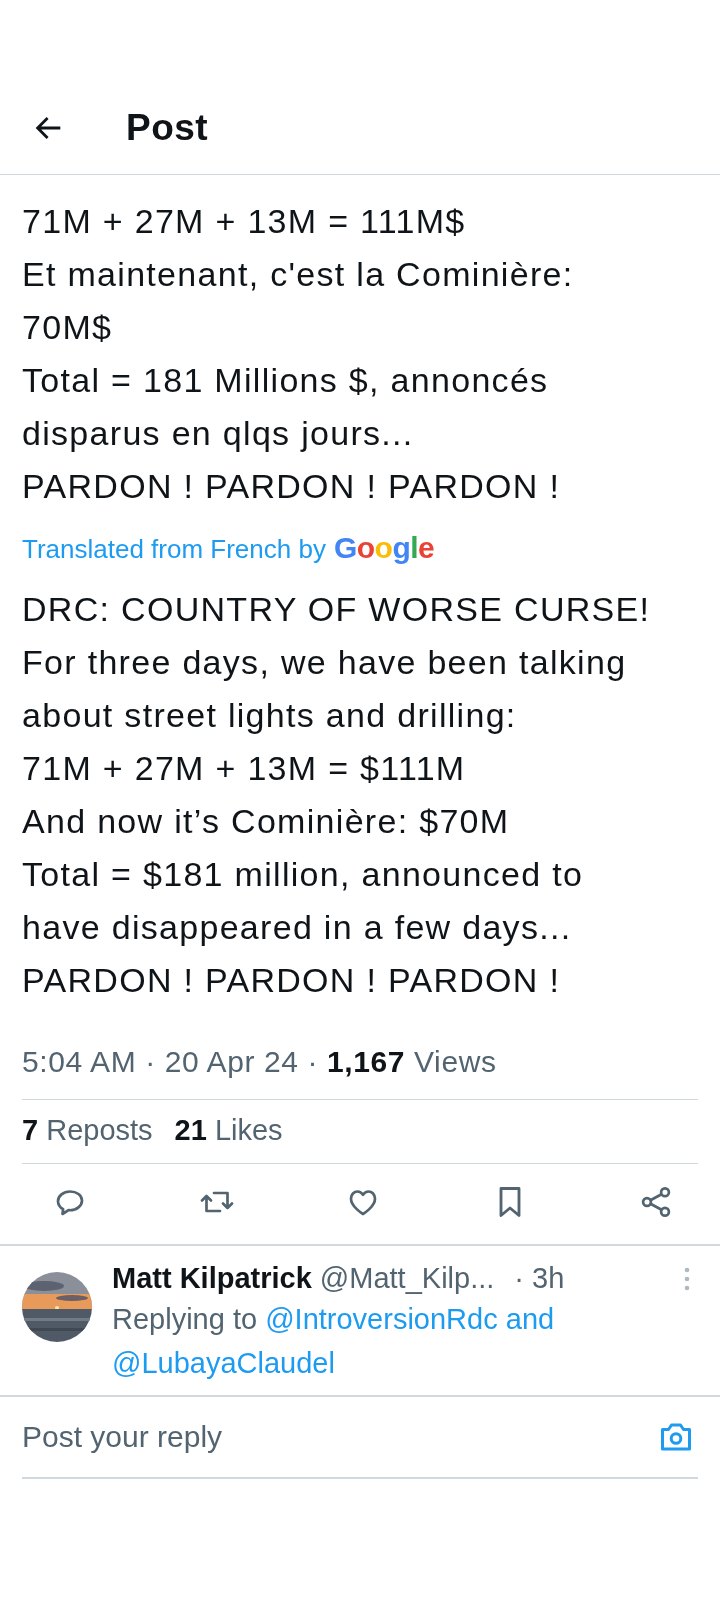  What do you see at coordinates (87, 1130) in the screenshot?
I see `stat-link: 7 Reposts` at bounding box center [87, 1130].